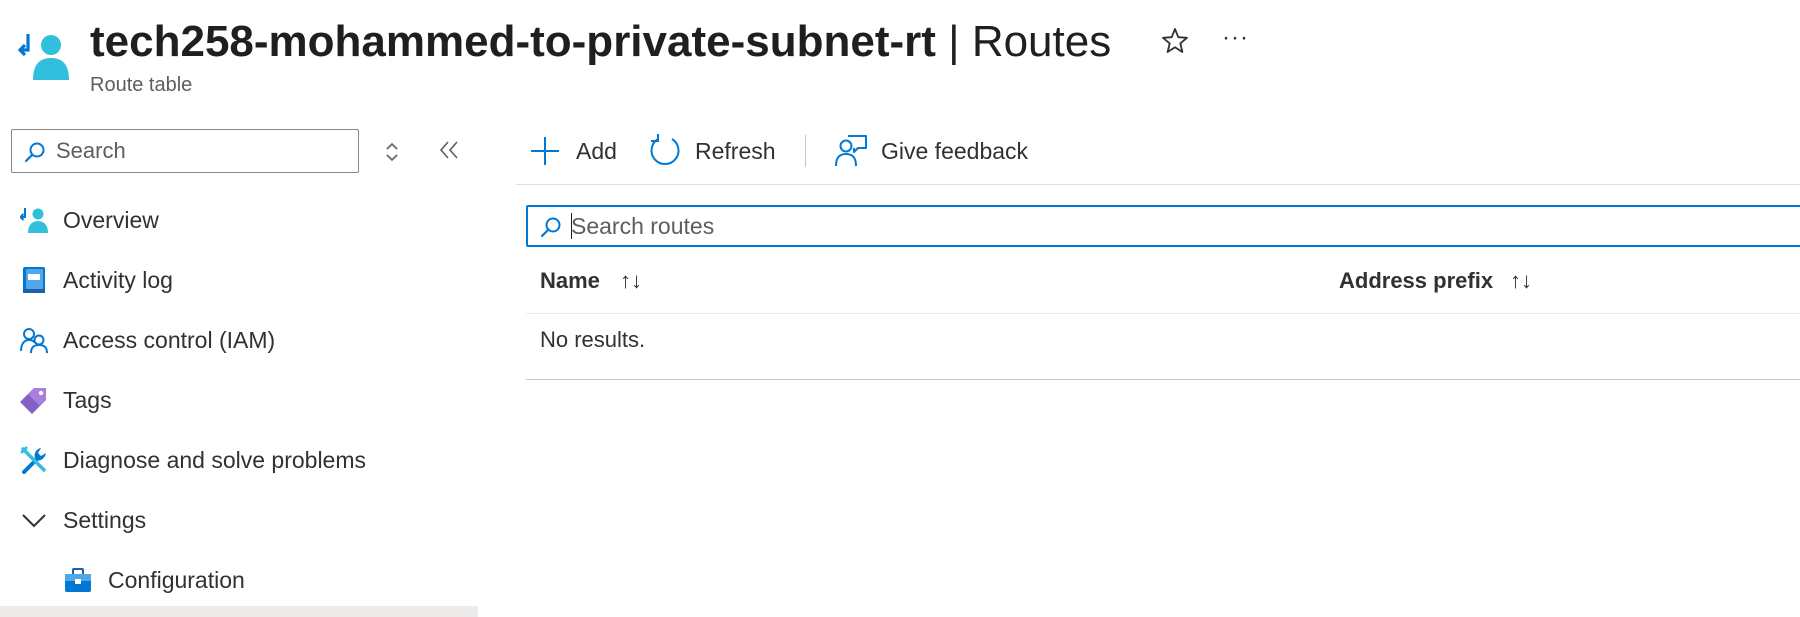 Image resolution: width=1800 pixels, height=617 pixels. What do you see at coordinates (1175, 41) in the screenshot?
I see `favorite-star-icon` at bounding box center [1175, 41].